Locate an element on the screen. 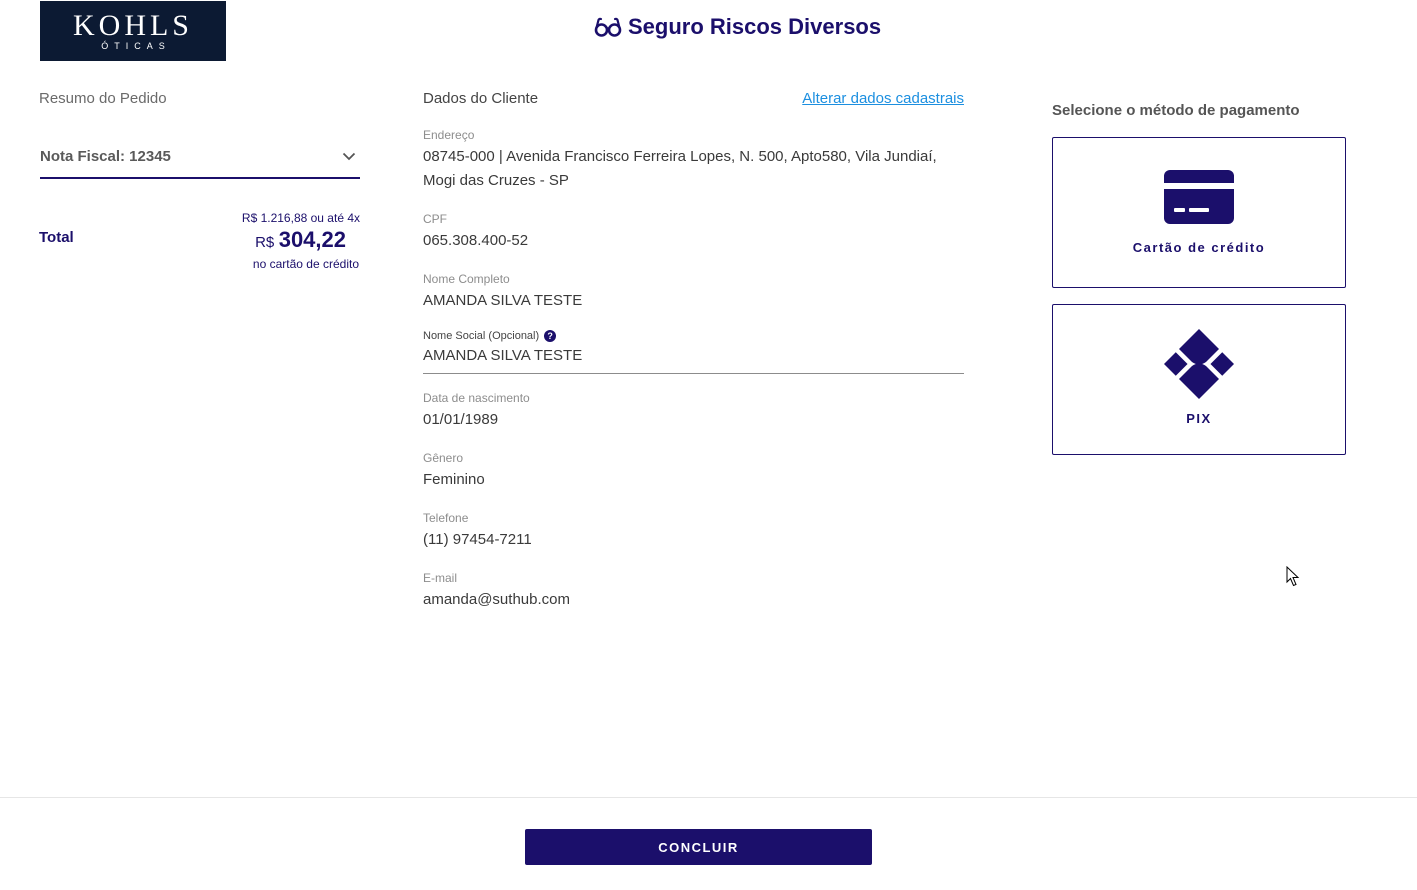 The image size is (1417, 890). currency-symbol: R$ is located at coordinates (265, 242).